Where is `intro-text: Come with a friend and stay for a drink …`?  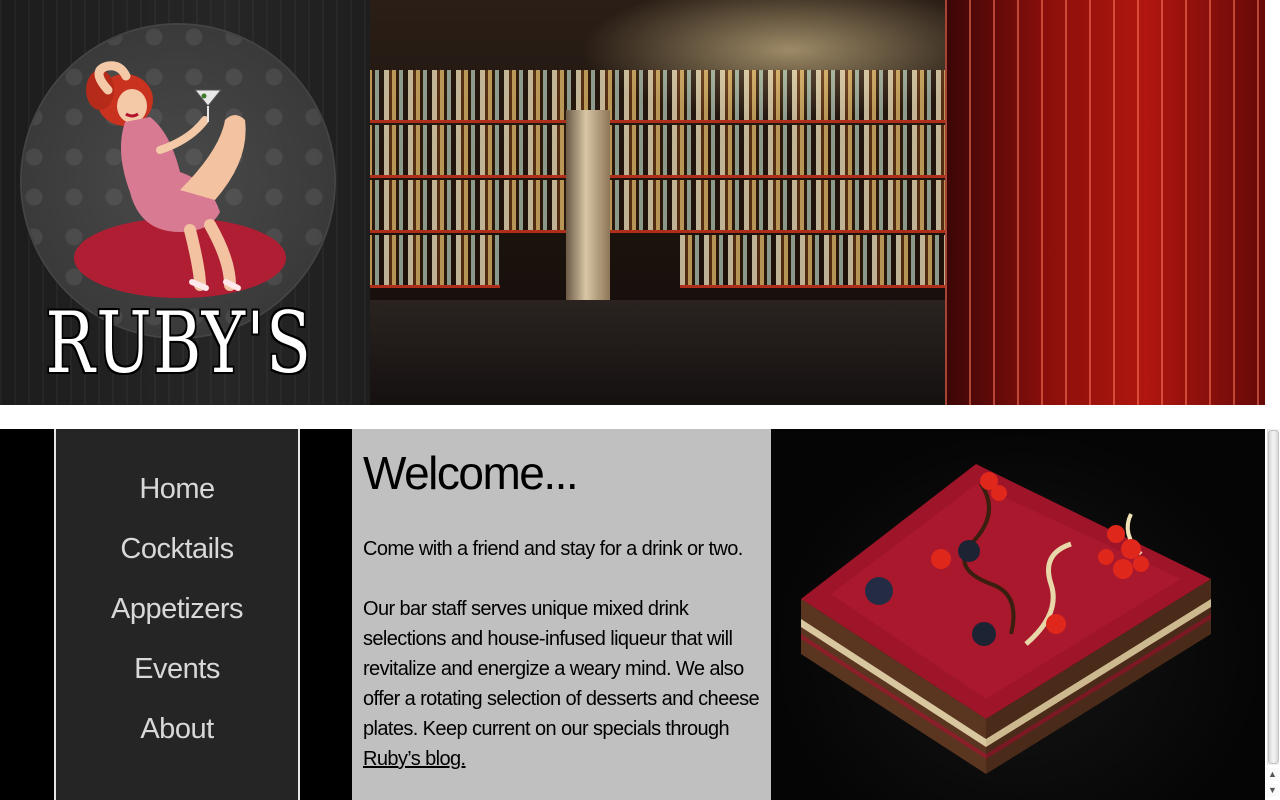
intro-text: Come with a friend and stay for a drink … is located at coordinates (553, 549).